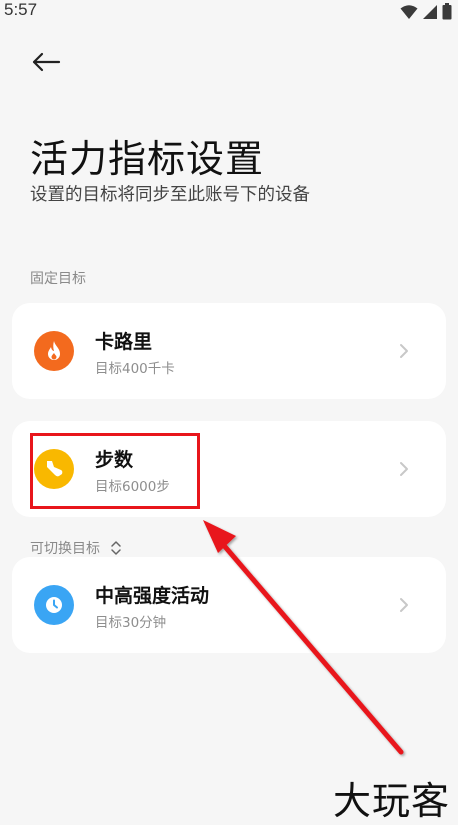 The height and width of the screenshot is (825, 458). What do you see at coordinates (147, 159) in the screenshot?
I see `page-title: 活力指标设置` at bounding box center [147, 159].